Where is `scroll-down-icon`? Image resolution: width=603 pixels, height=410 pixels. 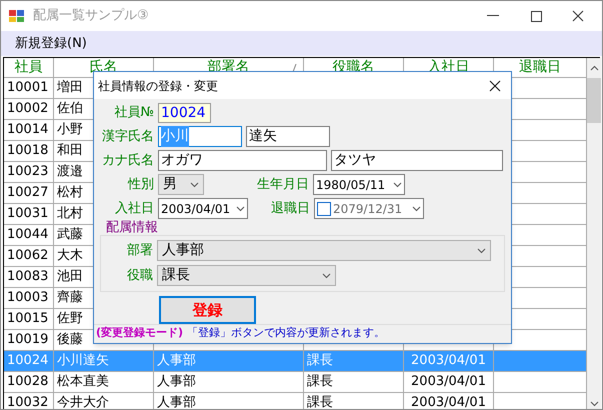
scroll-down-icon is located at coordinates (594, 404).